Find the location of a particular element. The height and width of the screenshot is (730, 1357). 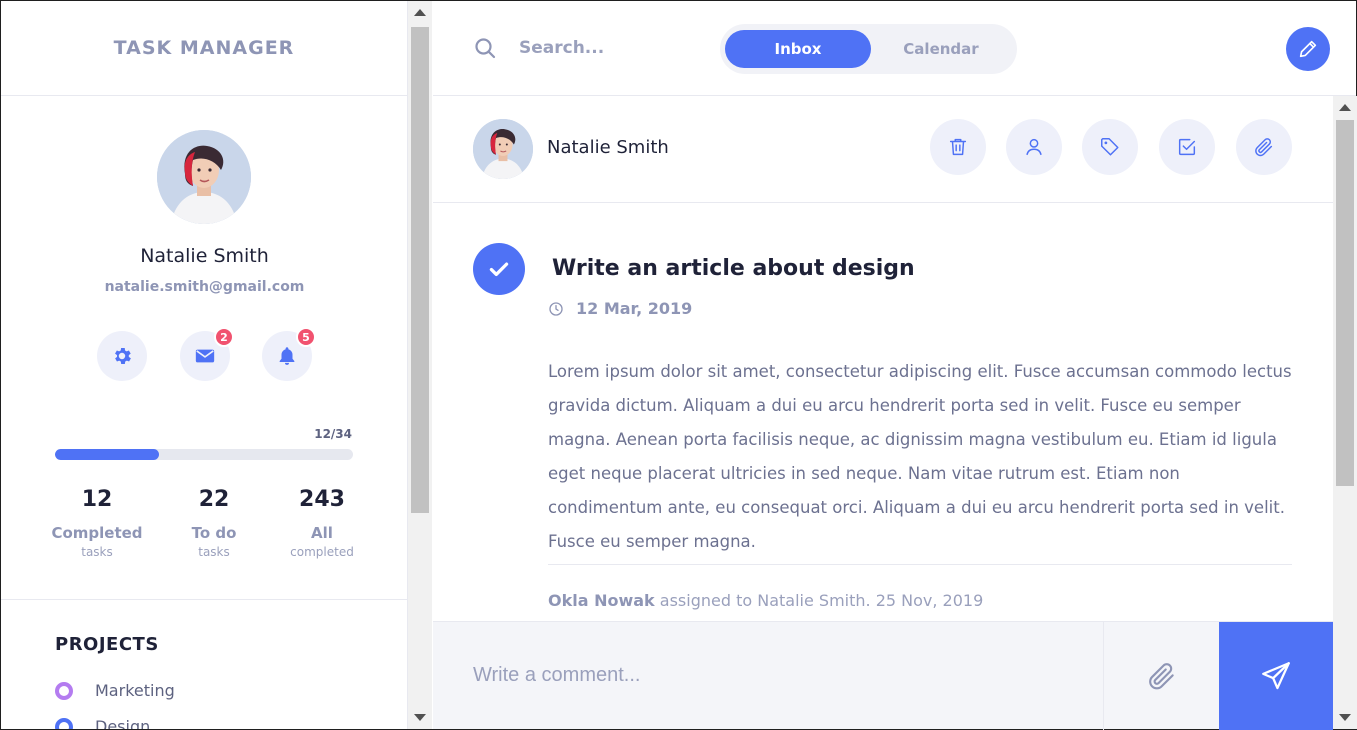

stat-label: All is located at coordinates (322, 533).